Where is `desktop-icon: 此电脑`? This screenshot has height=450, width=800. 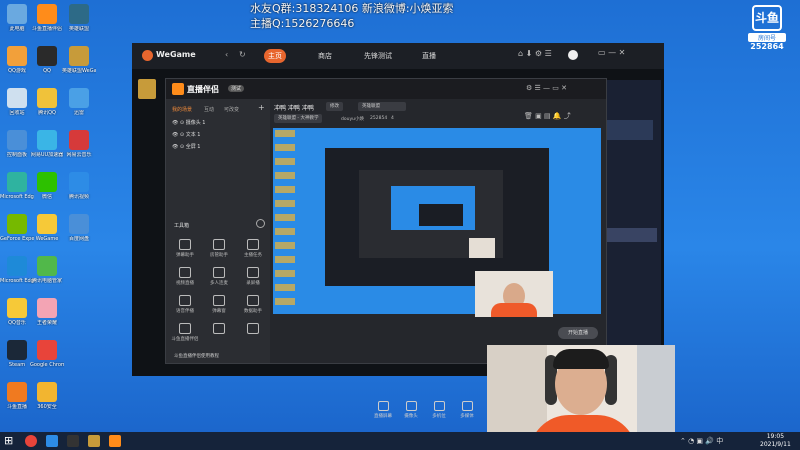 desktop-icon: 此电脑 is located at coordinates (17, 18).